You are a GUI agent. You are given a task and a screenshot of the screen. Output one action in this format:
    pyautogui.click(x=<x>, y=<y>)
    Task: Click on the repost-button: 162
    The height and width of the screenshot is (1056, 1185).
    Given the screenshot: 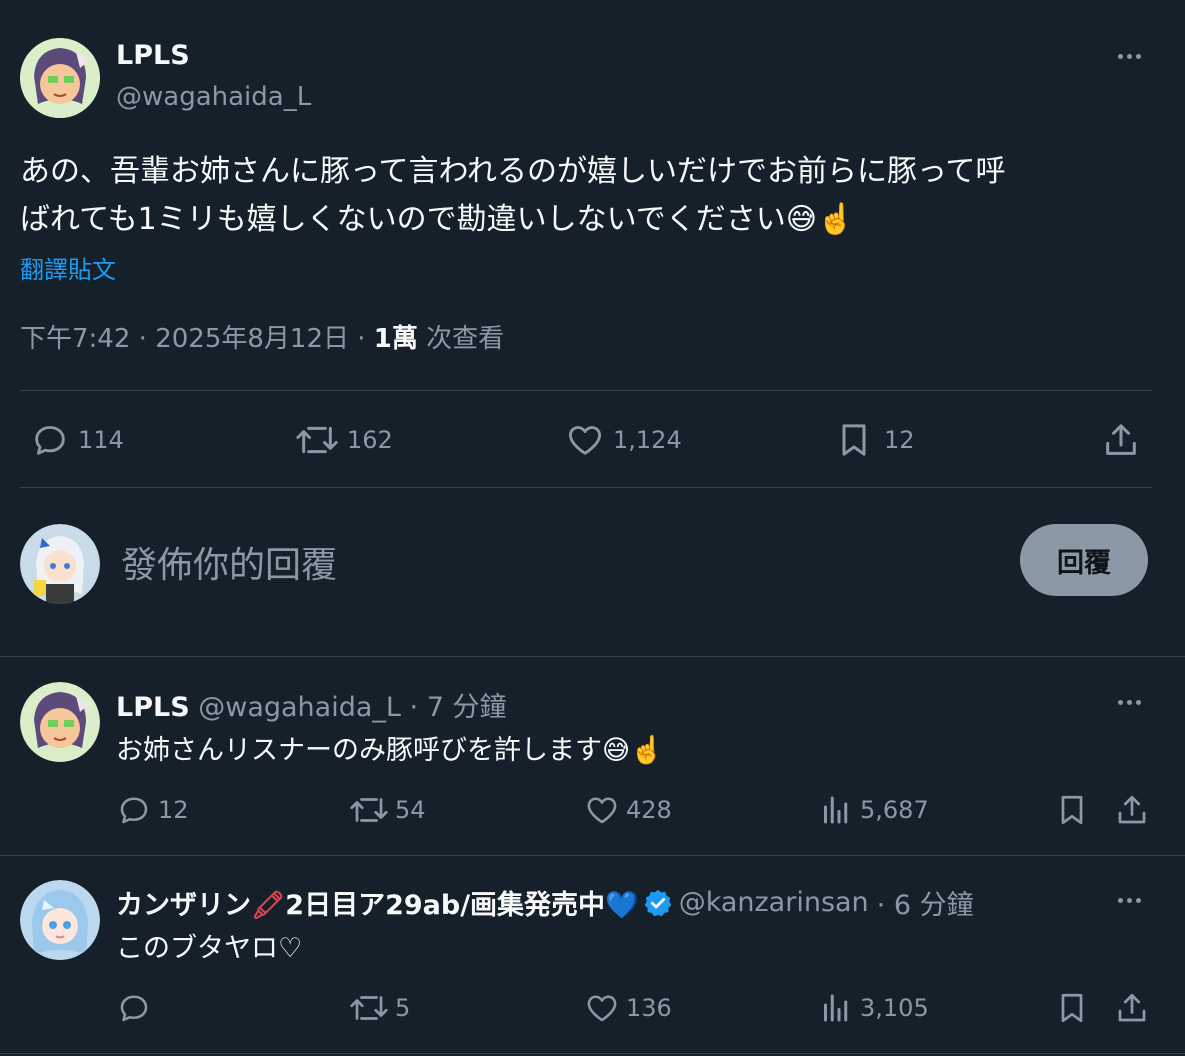 What is the action you would take?
    pyautogui.click(x=344, y=440)
    